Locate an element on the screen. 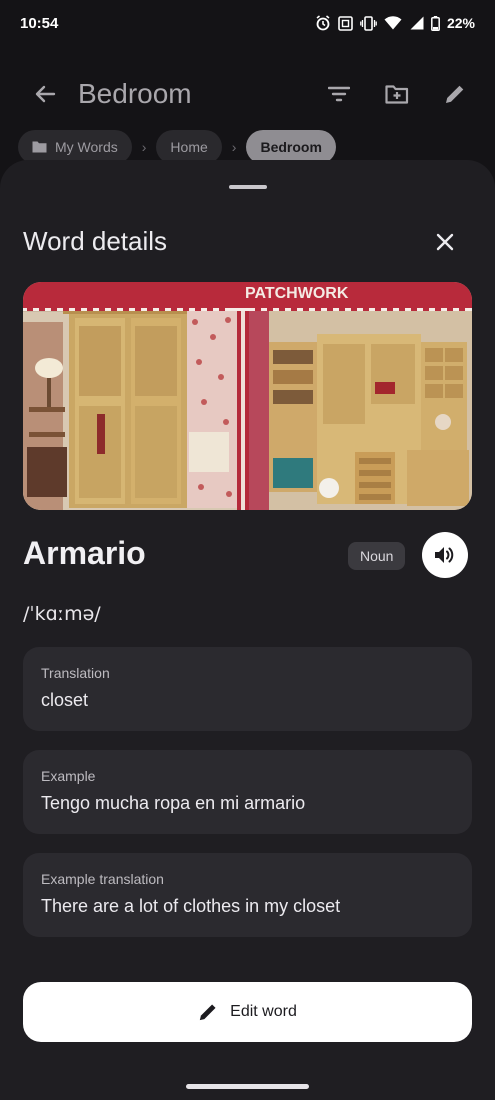 This screenshot has width=495, height=1100. breadcrumb-label: Home is located at coordinates (189, 147).